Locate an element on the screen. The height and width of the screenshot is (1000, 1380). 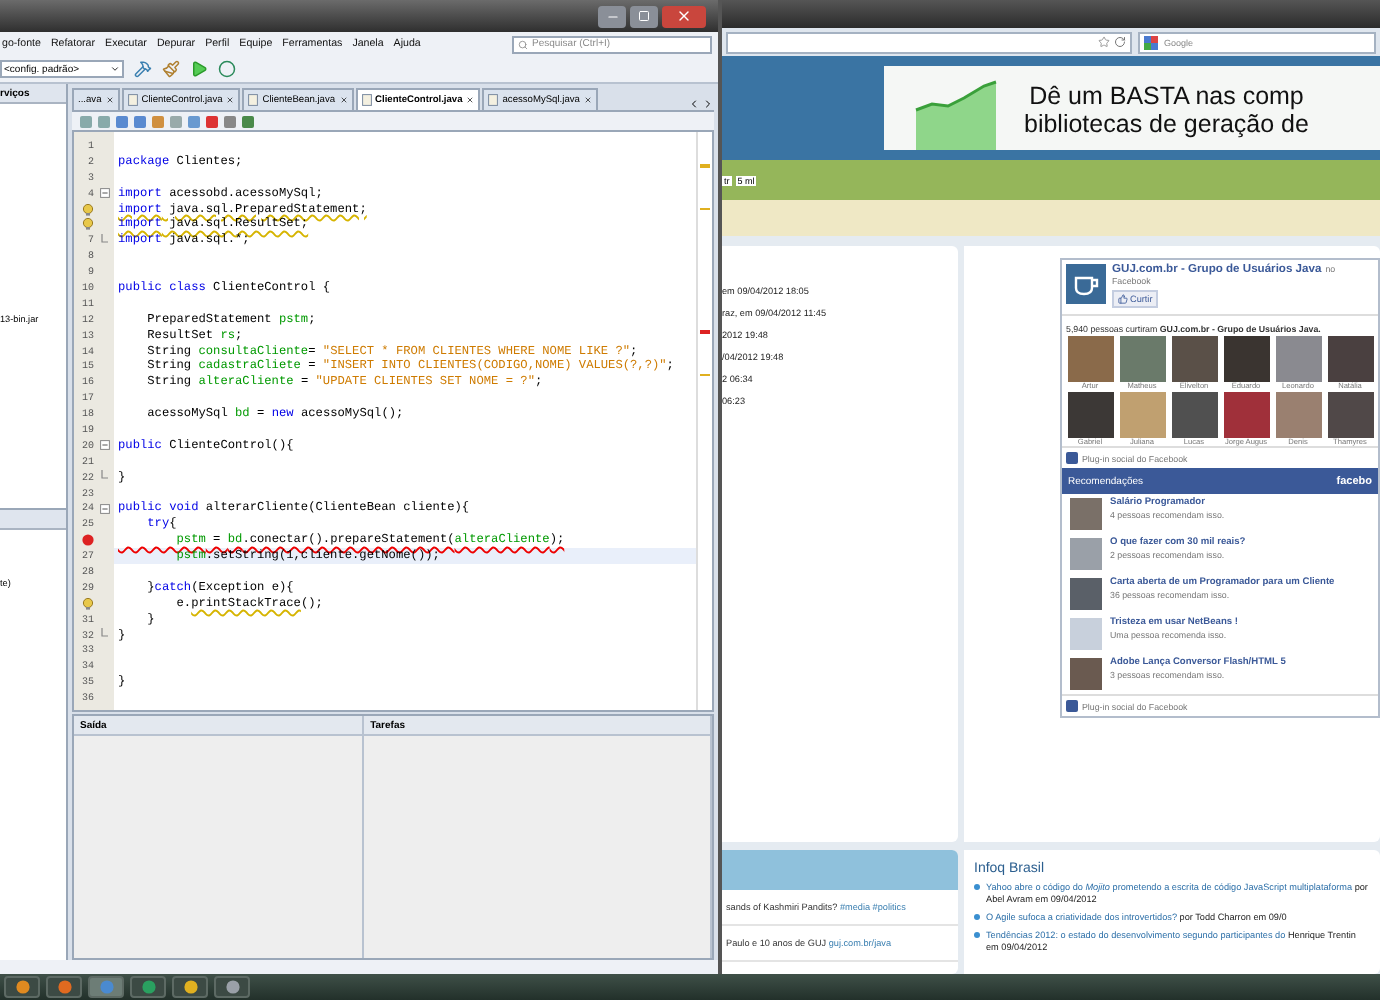
run-icon is located at coordinates (199, 69).